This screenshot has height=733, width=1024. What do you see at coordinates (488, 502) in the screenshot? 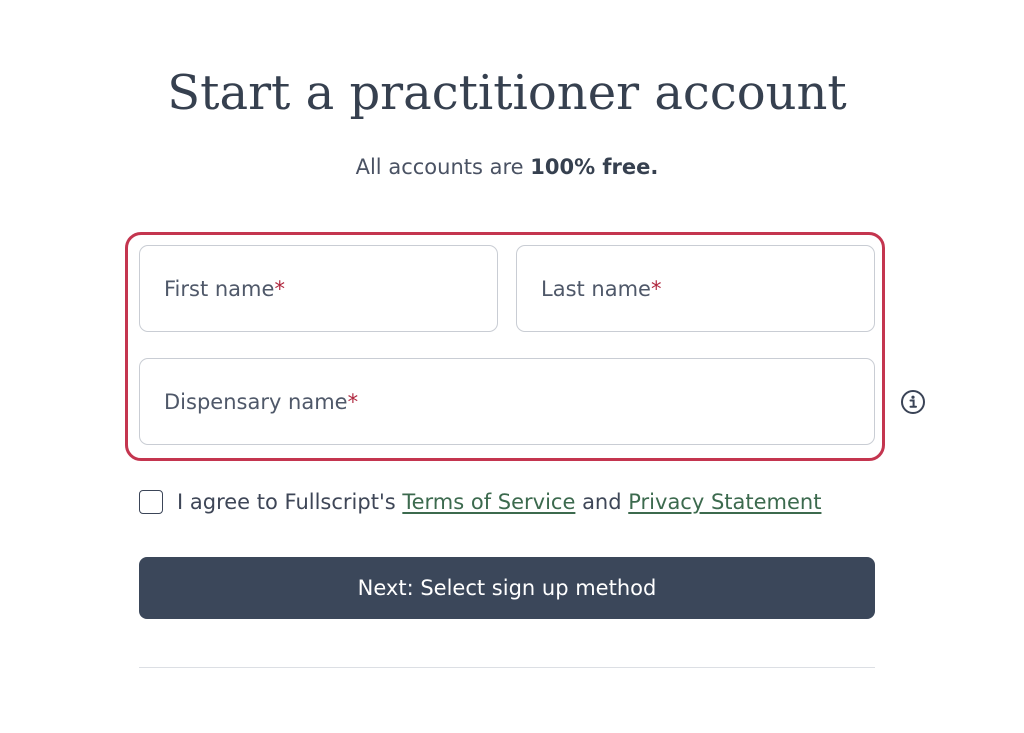
I see `terms-of-service-link: Terms of Service` at bounding box center [488, 502].